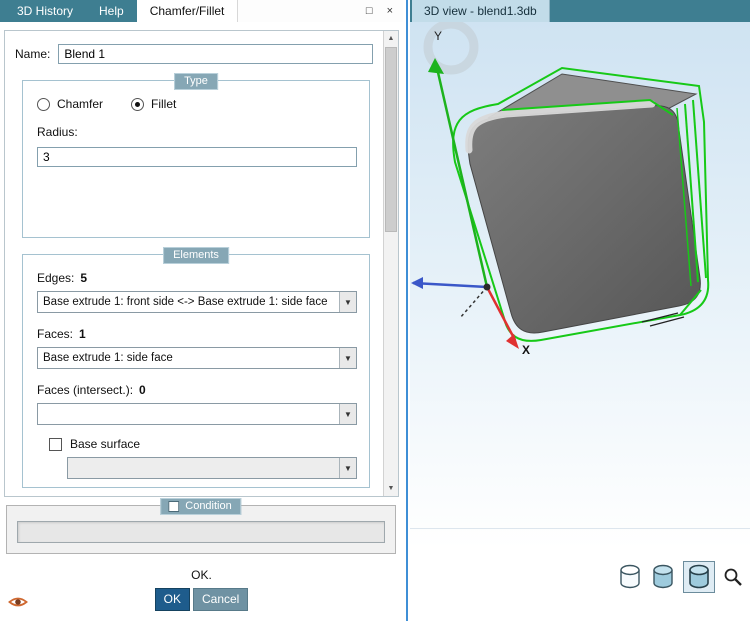 The image size is (750, 621). What do you see at coordinates (215, 54) in the screenshot?
I see `name-input` at bounding box center [215, 54].